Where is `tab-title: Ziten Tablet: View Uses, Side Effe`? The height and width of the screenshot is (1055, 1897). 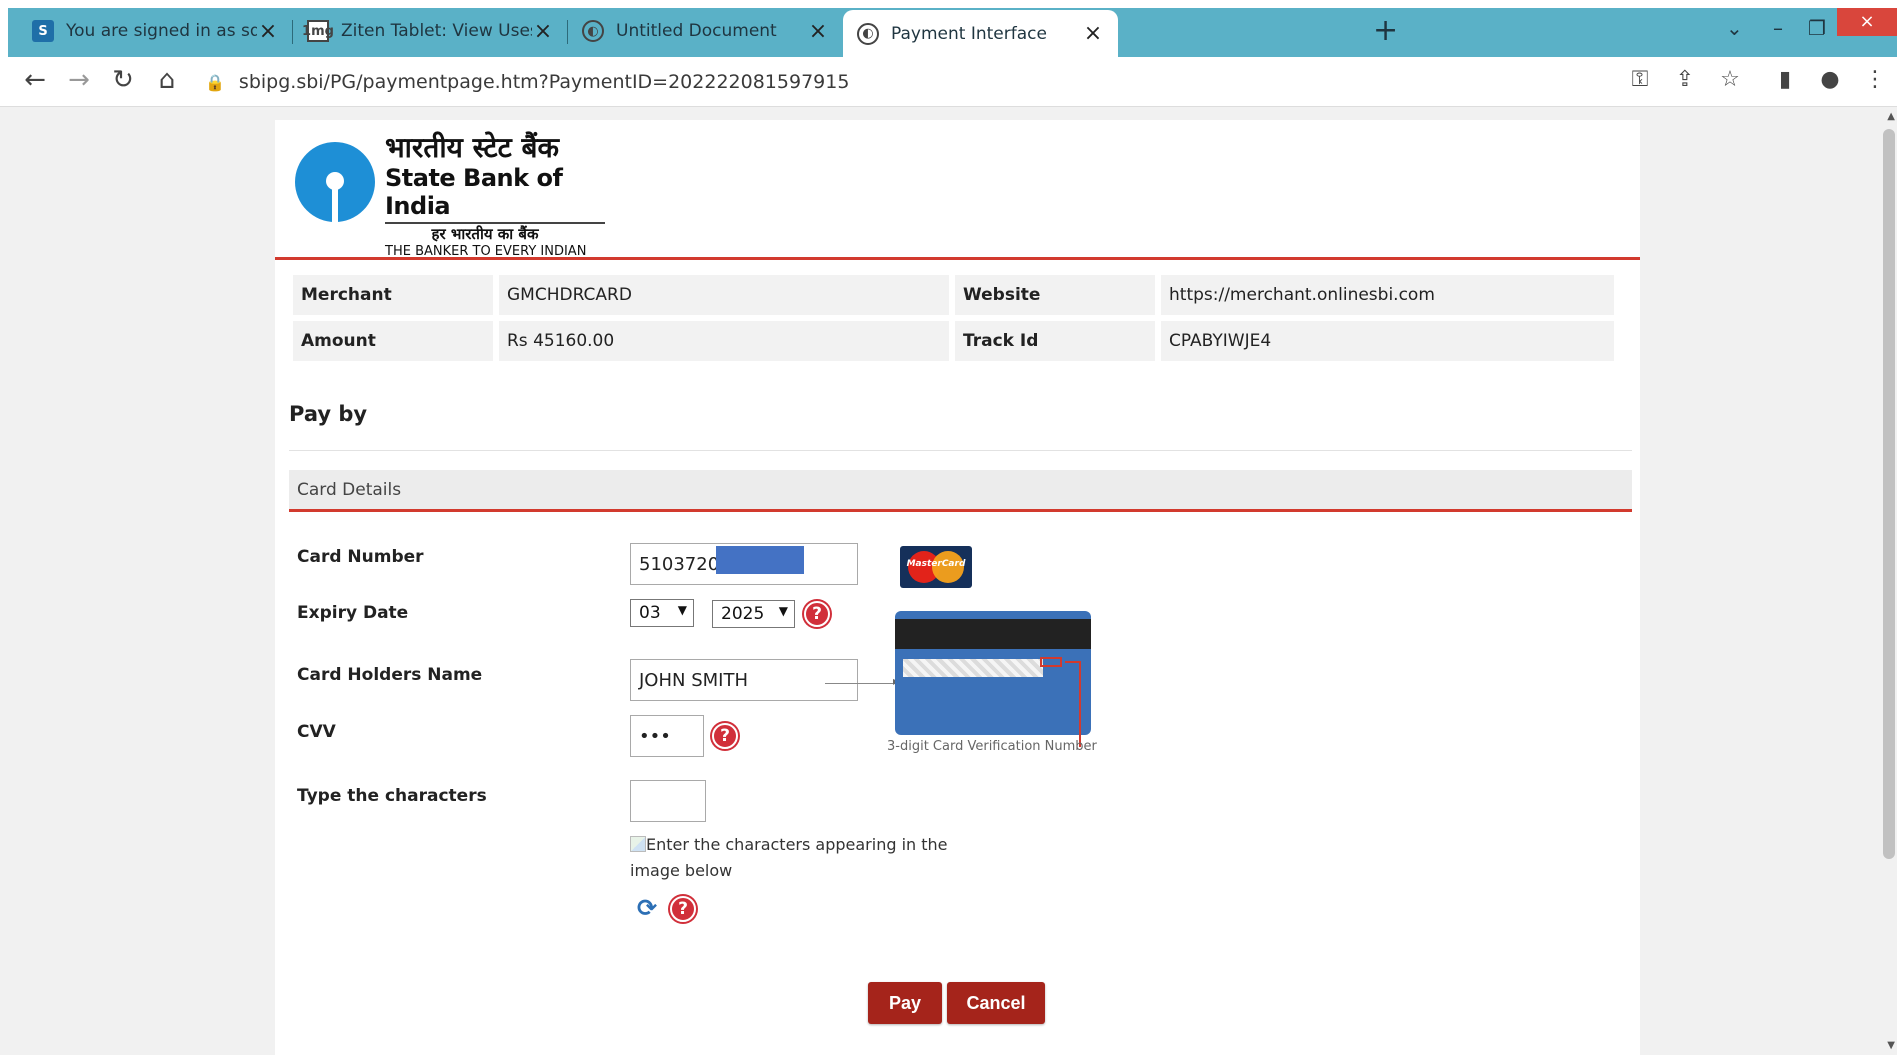
tab-title: Ziten Tablet: View Uses, Side Effe is located at coordinates (436, 31).